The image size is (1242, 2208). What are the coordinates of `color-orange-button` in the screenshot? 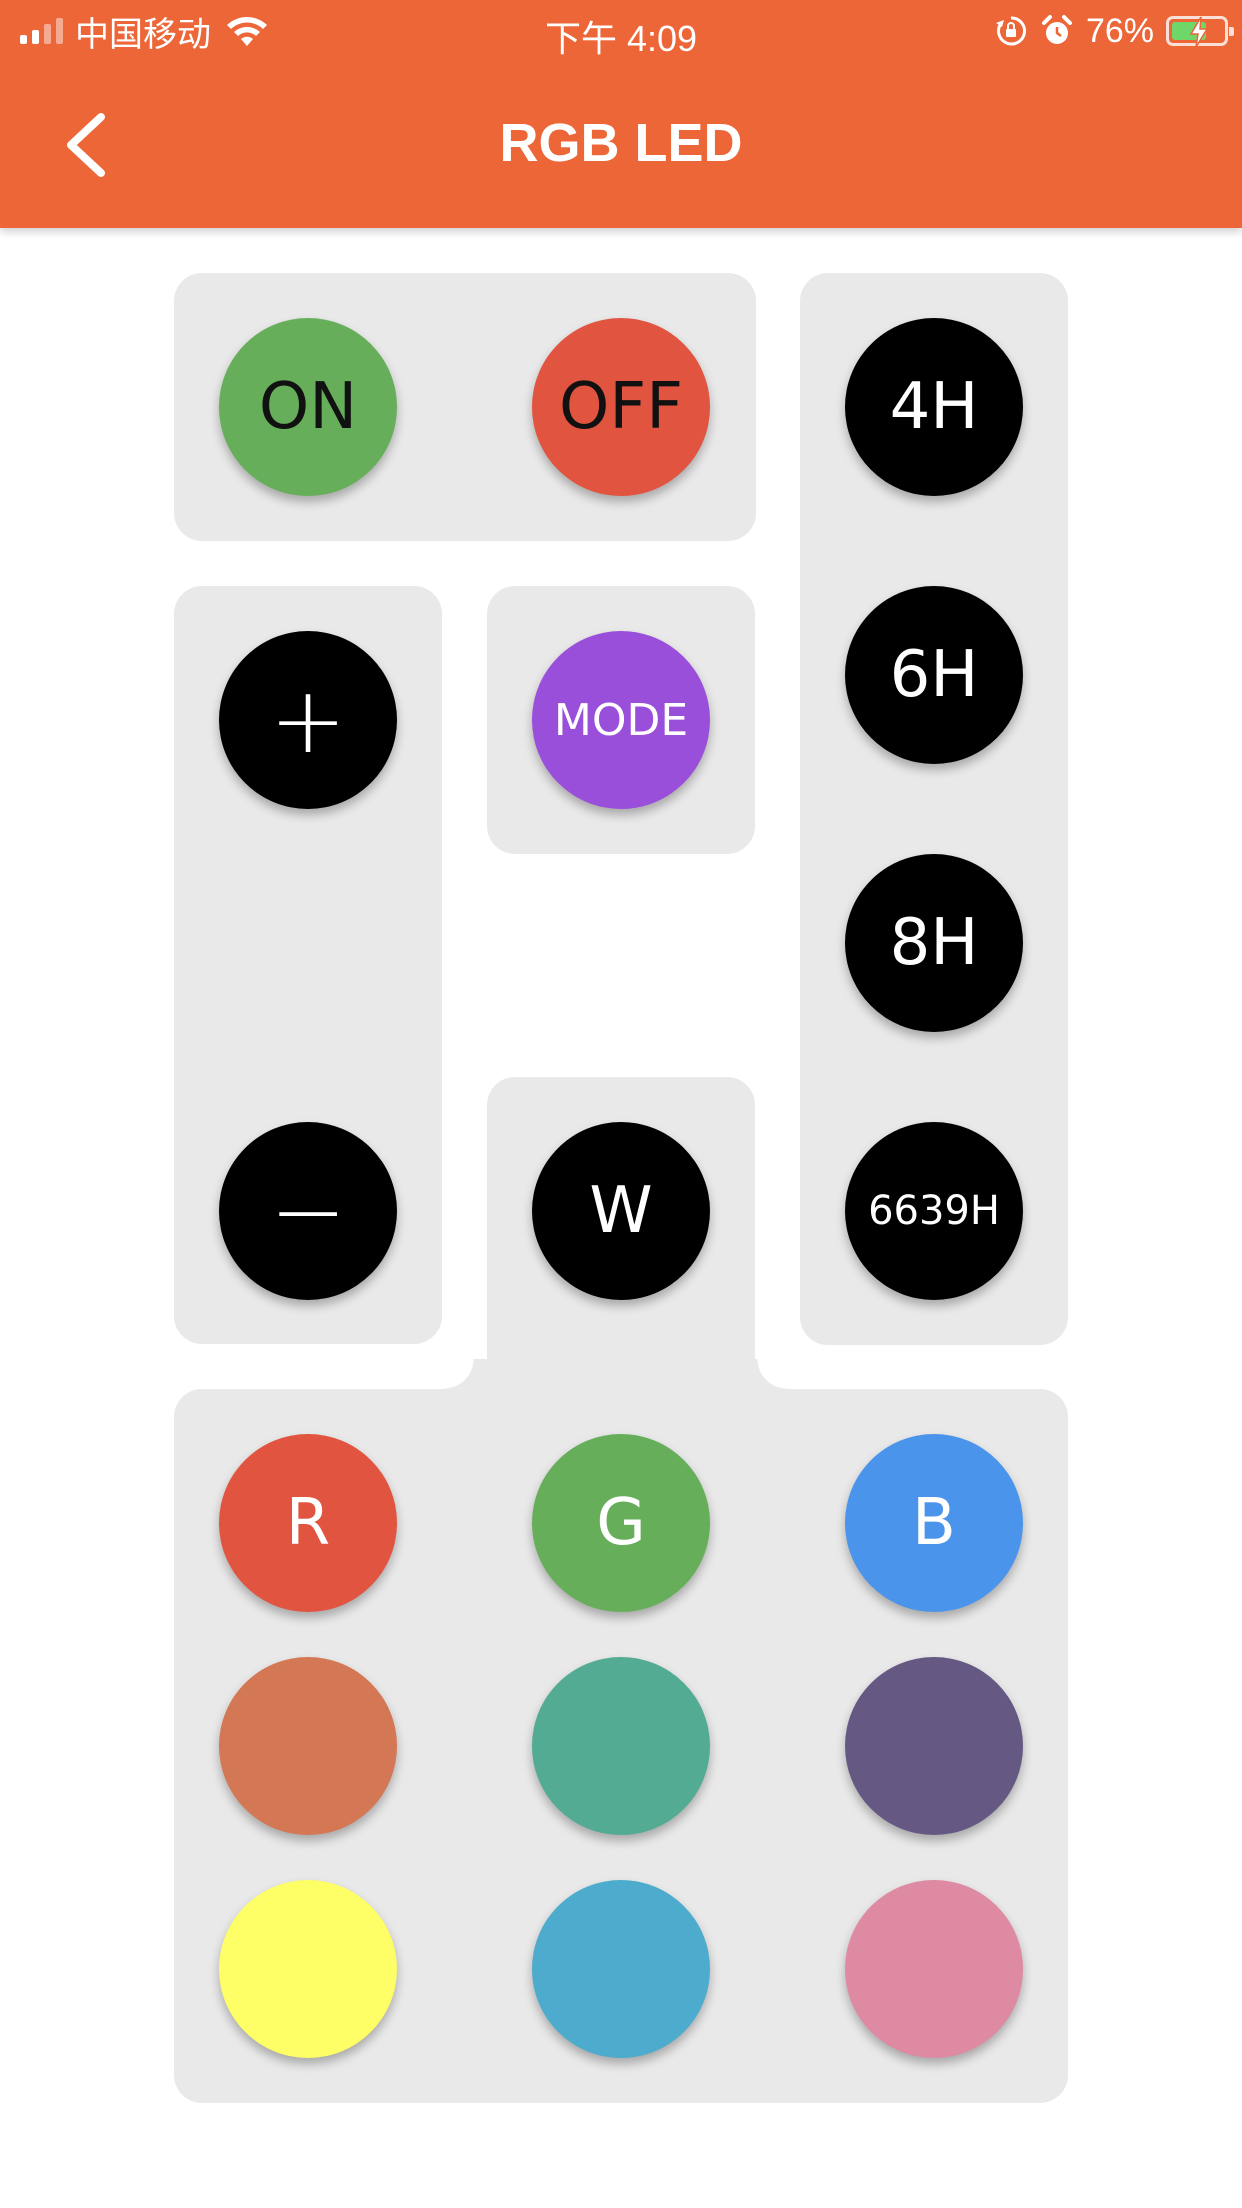 It's located at (308, 1746).